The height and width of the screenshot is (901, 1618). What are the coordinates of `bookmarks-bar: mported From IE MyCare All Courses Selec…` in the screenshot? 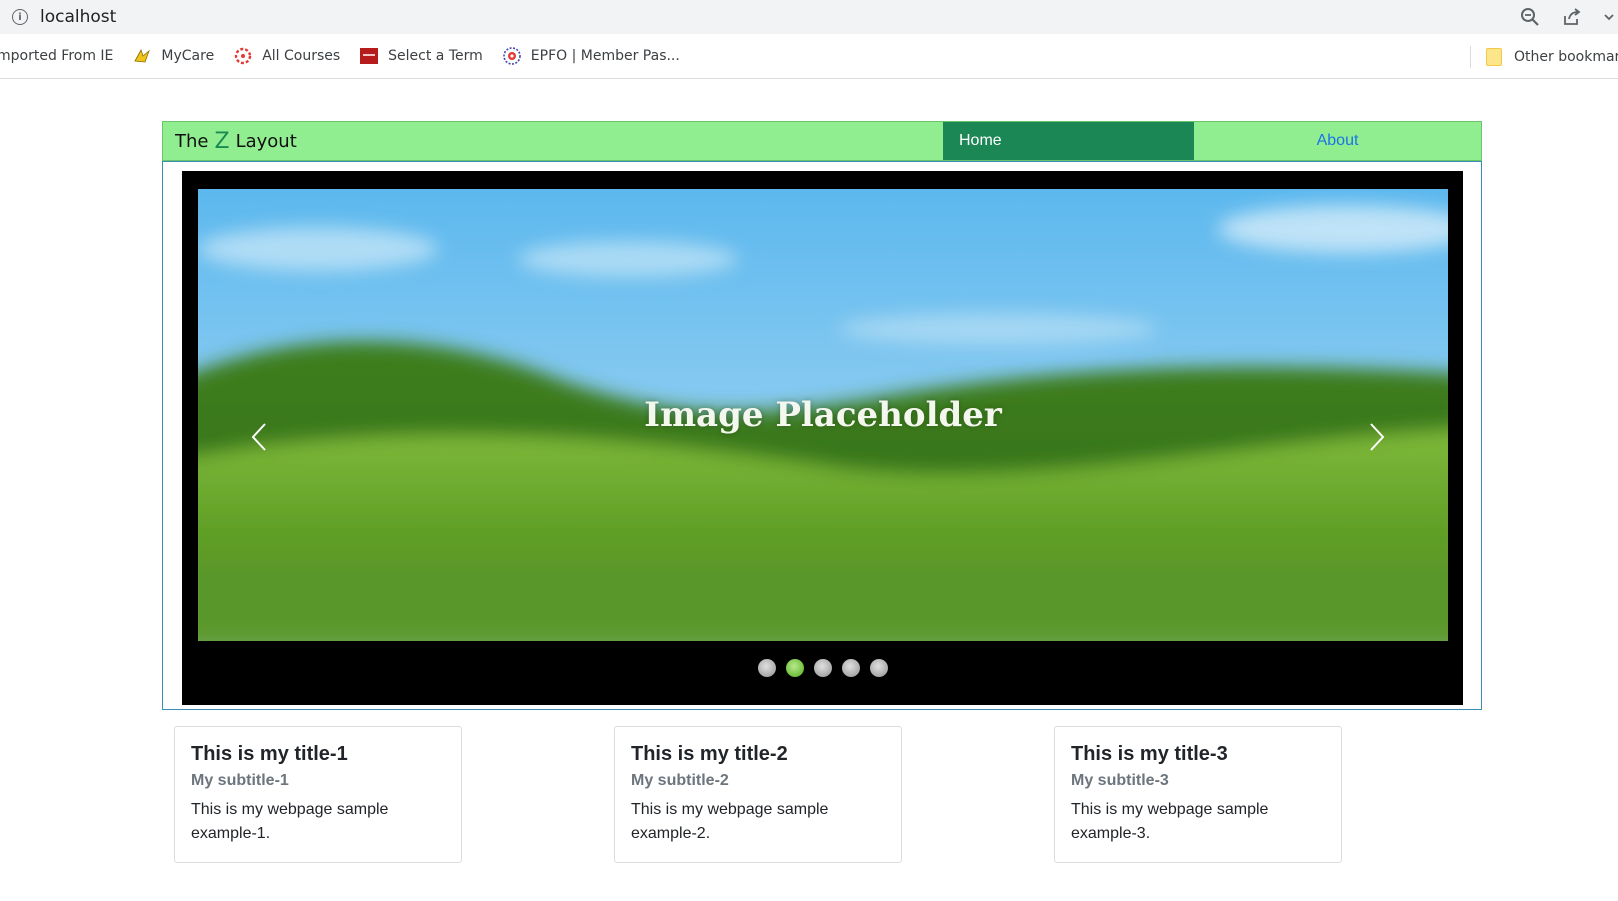 It's located at (809, 56).